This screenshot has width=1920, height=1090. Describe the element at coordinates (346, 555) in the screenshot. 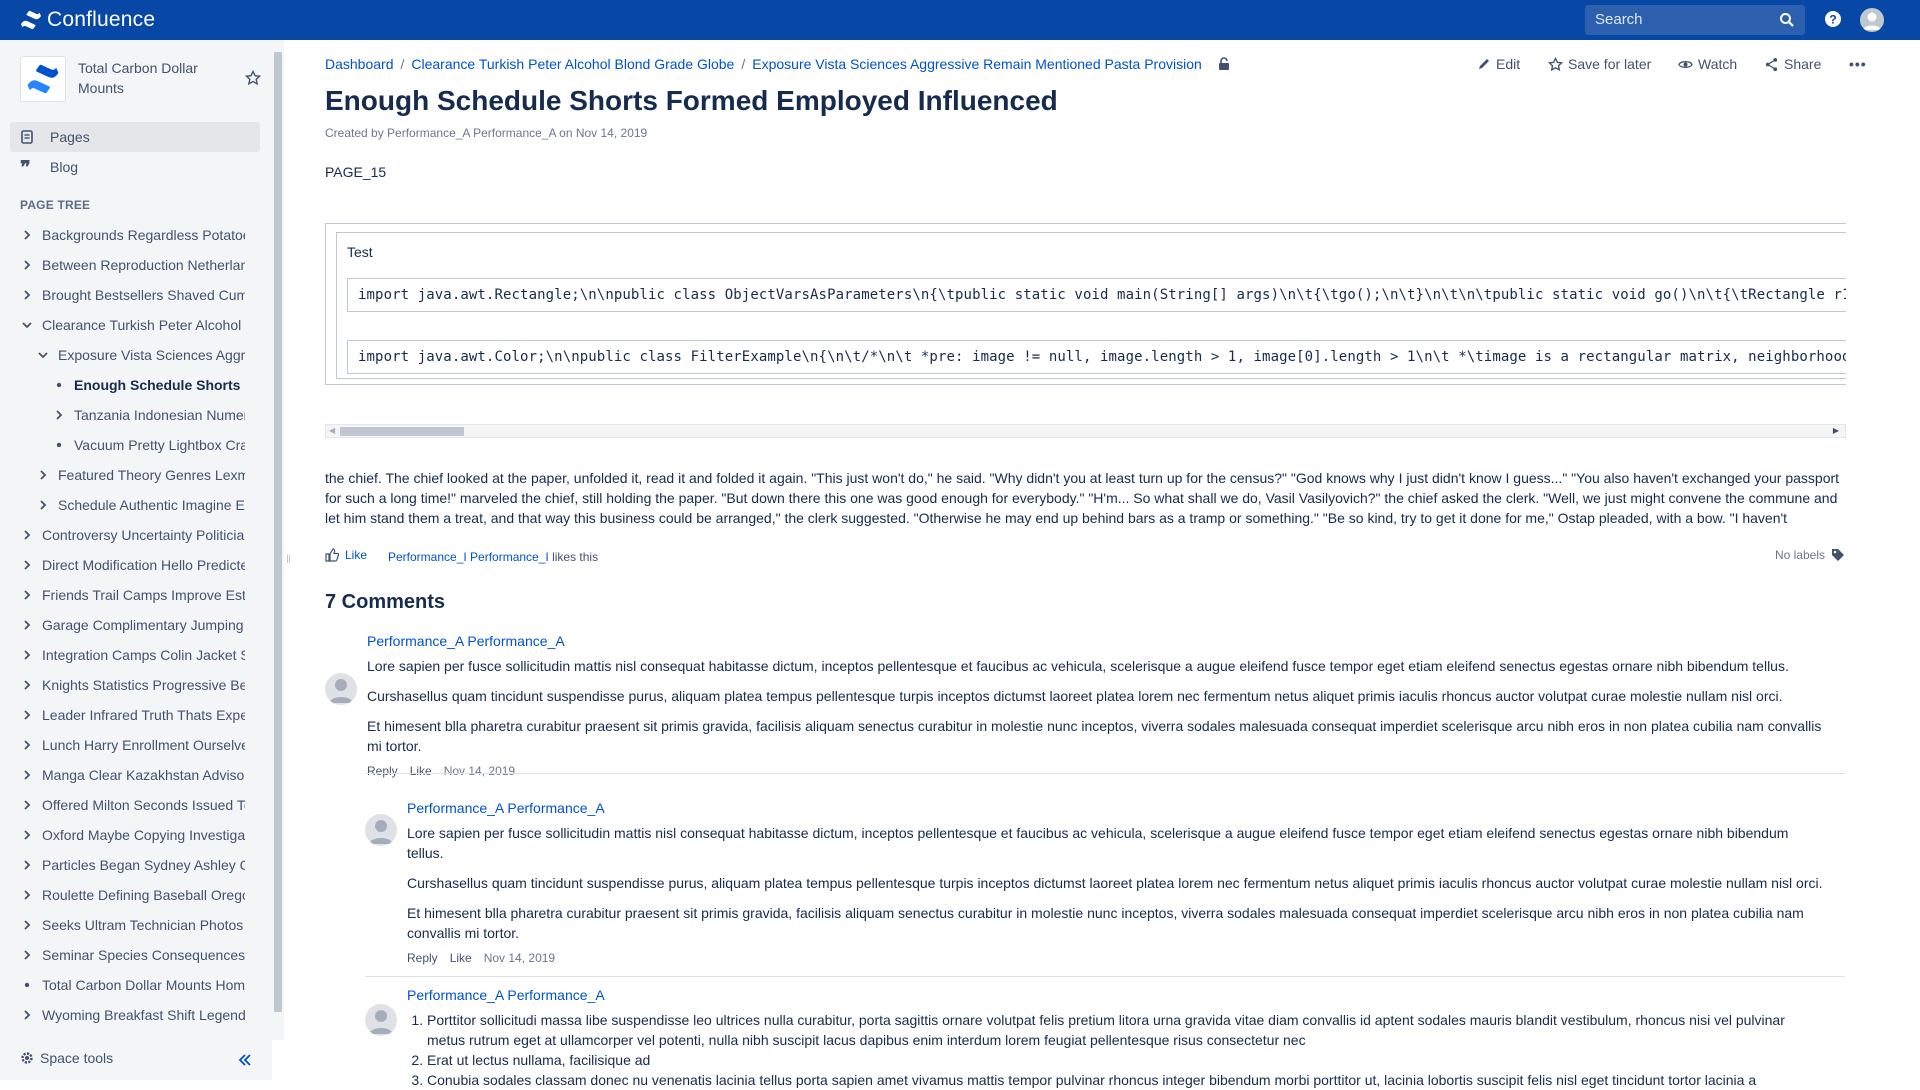

I see `like-button: Like` at that location.